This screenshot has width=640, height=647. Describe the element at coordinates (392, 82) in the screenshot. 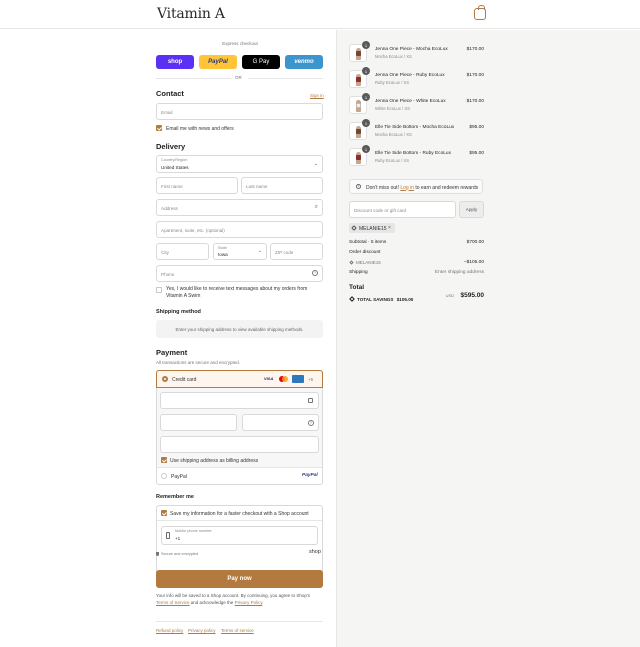

I see `item-variant: Ruby EcoLux / XS` at that location.